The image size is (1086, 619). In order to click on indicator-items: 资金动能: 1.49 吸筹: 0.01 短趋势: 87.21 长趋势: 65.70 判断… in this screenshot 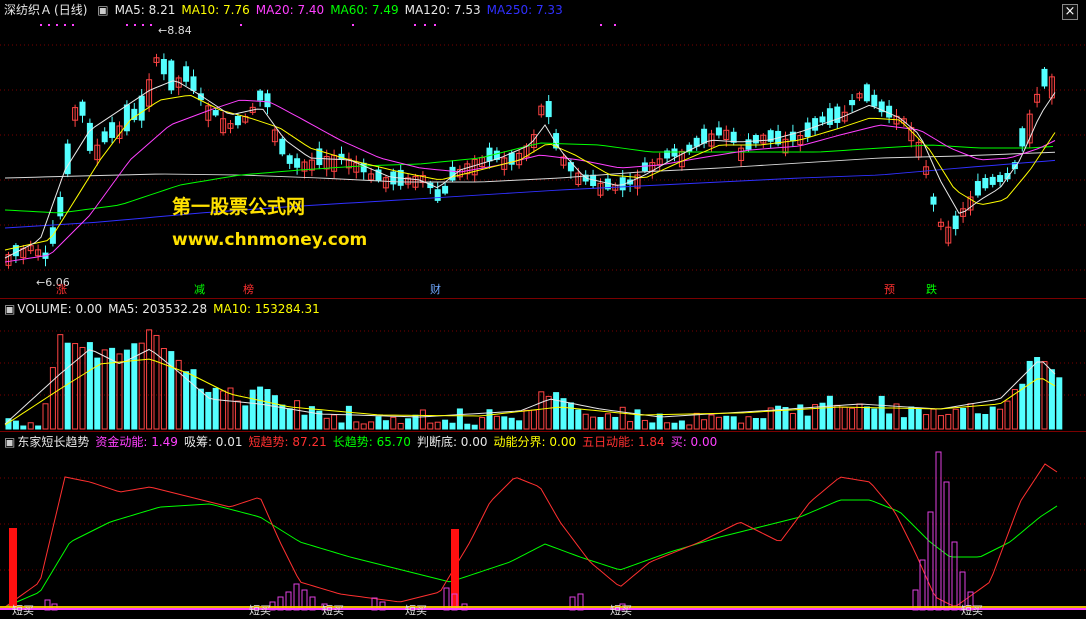, I will do `click(409, 442)`.